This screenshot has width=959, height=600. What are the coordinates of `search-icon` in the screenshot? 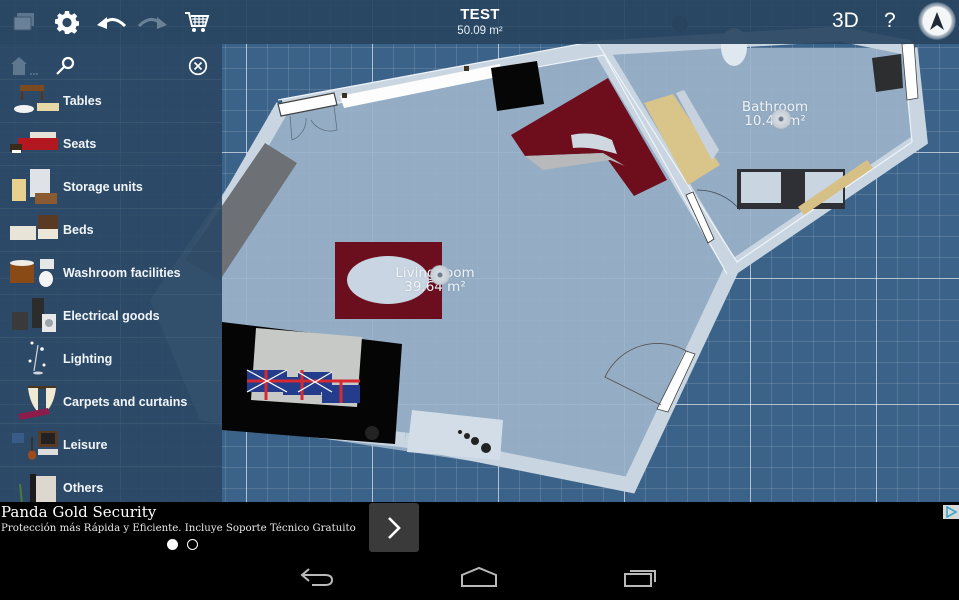 It's located at (65, 68).